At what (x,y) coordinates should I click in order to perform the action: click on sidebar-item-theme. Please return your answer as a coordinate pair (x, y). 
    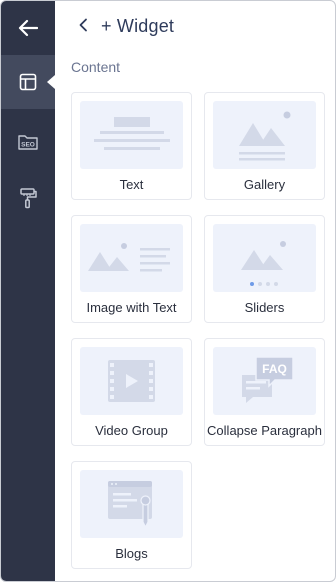
    Looking at the image, I should click on (28, 198).